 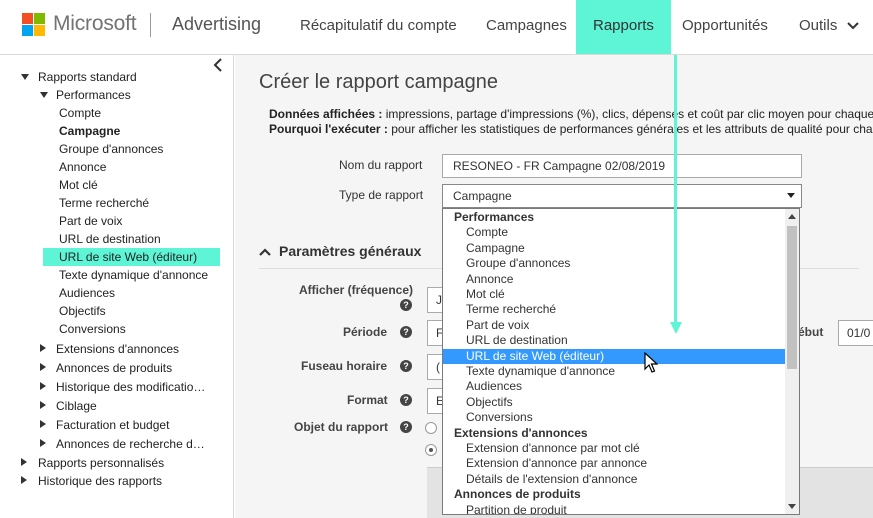 I want to click on timezone-label: Fuseau horaire, so click(x=344, y=366).